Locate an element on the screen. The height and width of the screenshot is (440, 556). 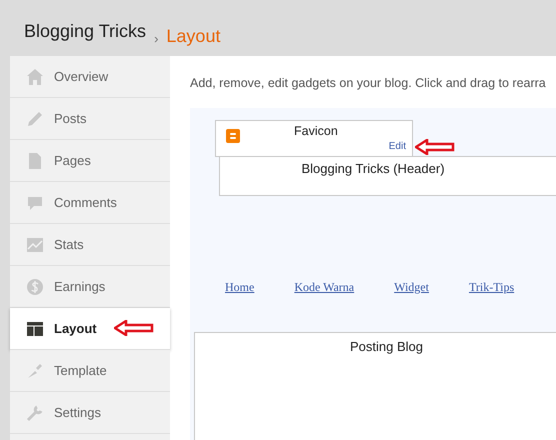
dragged-gadget: Favicon Edit is located at coordinates (314, 138).